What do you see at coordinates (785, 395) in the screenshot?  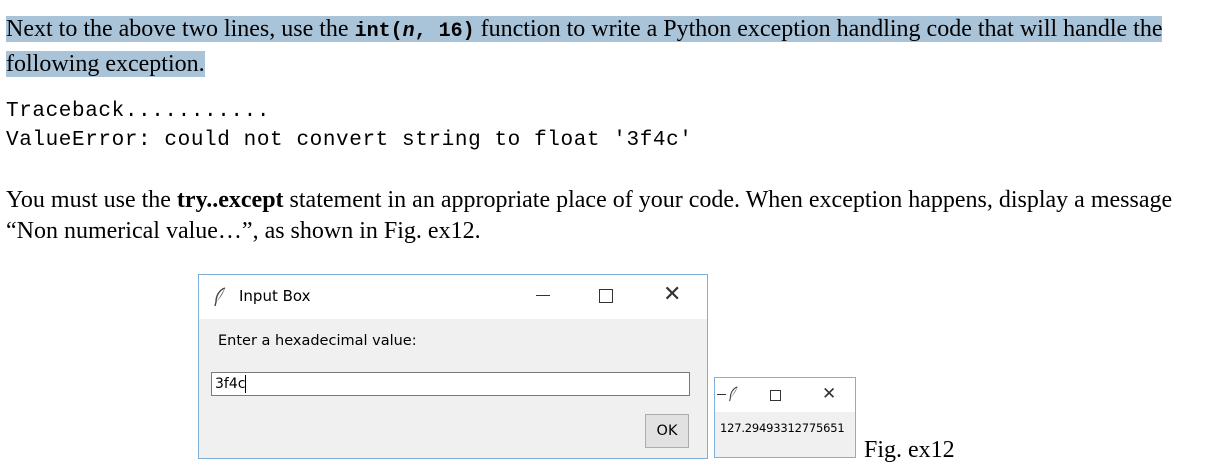 I see `result-titlebar: ✕` at bounding box center [785, 395].